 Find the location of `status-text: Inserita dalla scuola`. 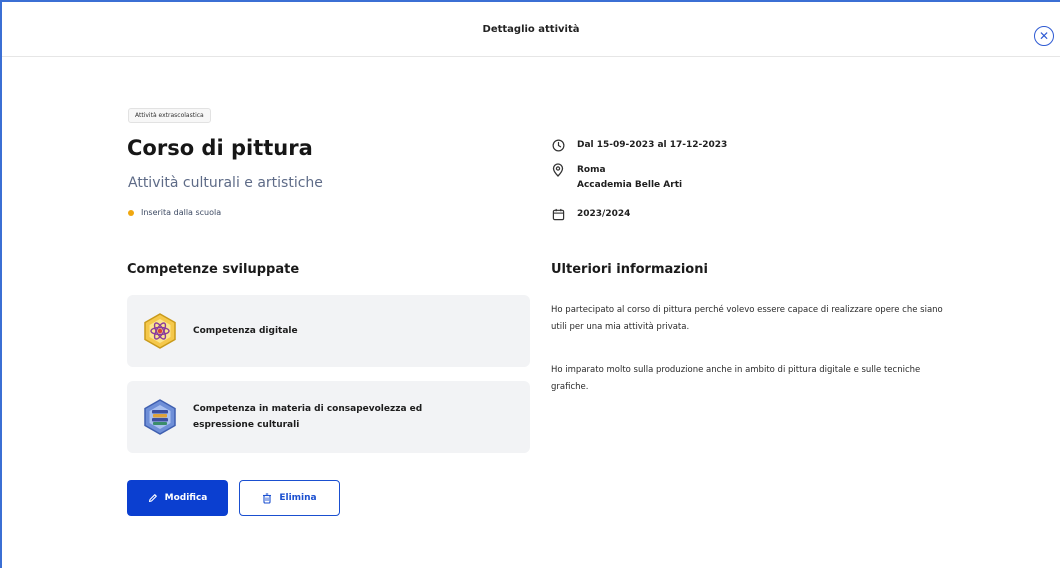

status-text: Inserita dalla scuola is located at coordinates (181, 212).